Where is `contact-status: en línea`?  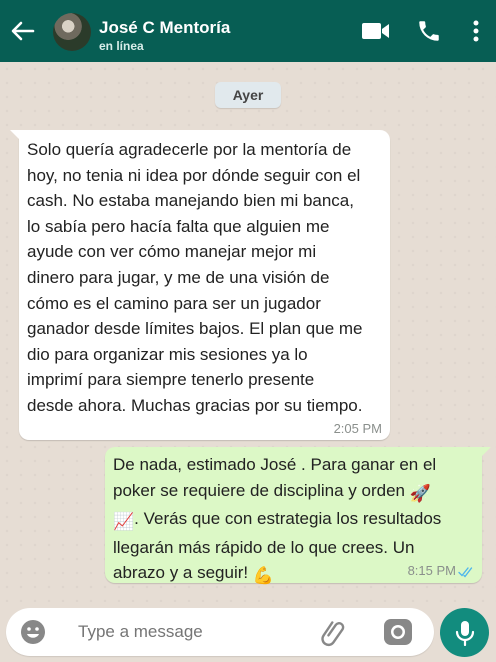
contact-status: en línea is located at coordinates (121, 46).